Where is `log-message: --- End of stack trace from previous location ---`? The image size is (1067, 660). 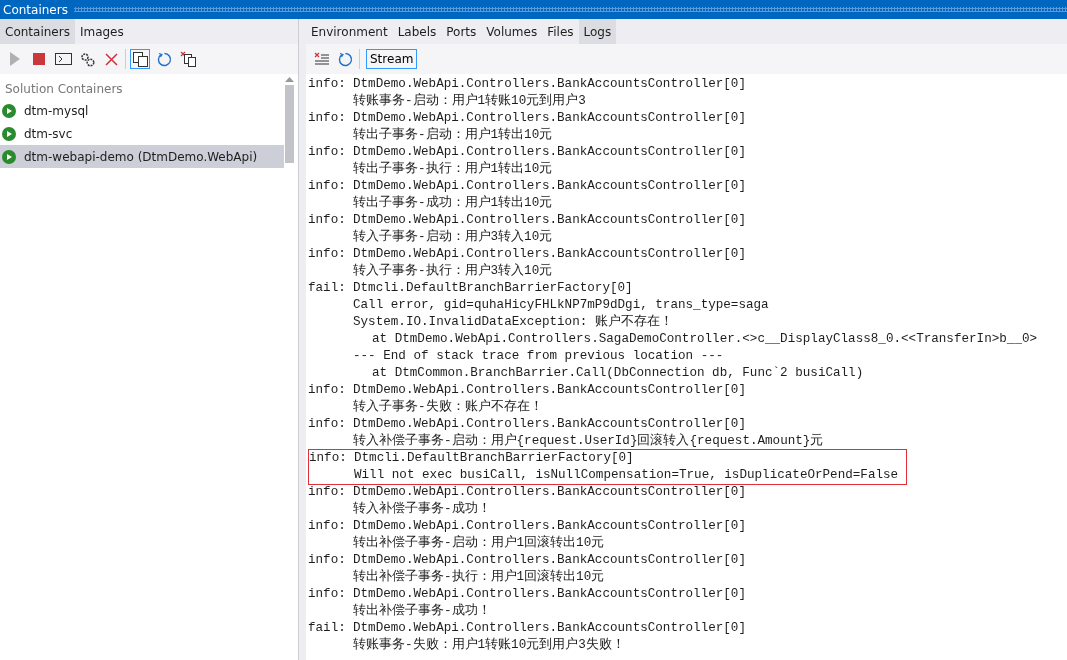 log-message: --- End of stack trace from previous location --- is located at coordinates (538, 356).